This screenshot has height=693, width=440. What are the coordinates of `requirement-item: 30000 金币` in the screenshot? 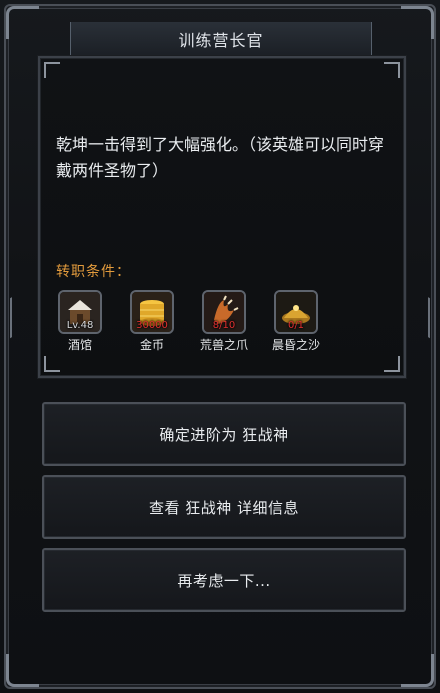 It's located at (152, 321).